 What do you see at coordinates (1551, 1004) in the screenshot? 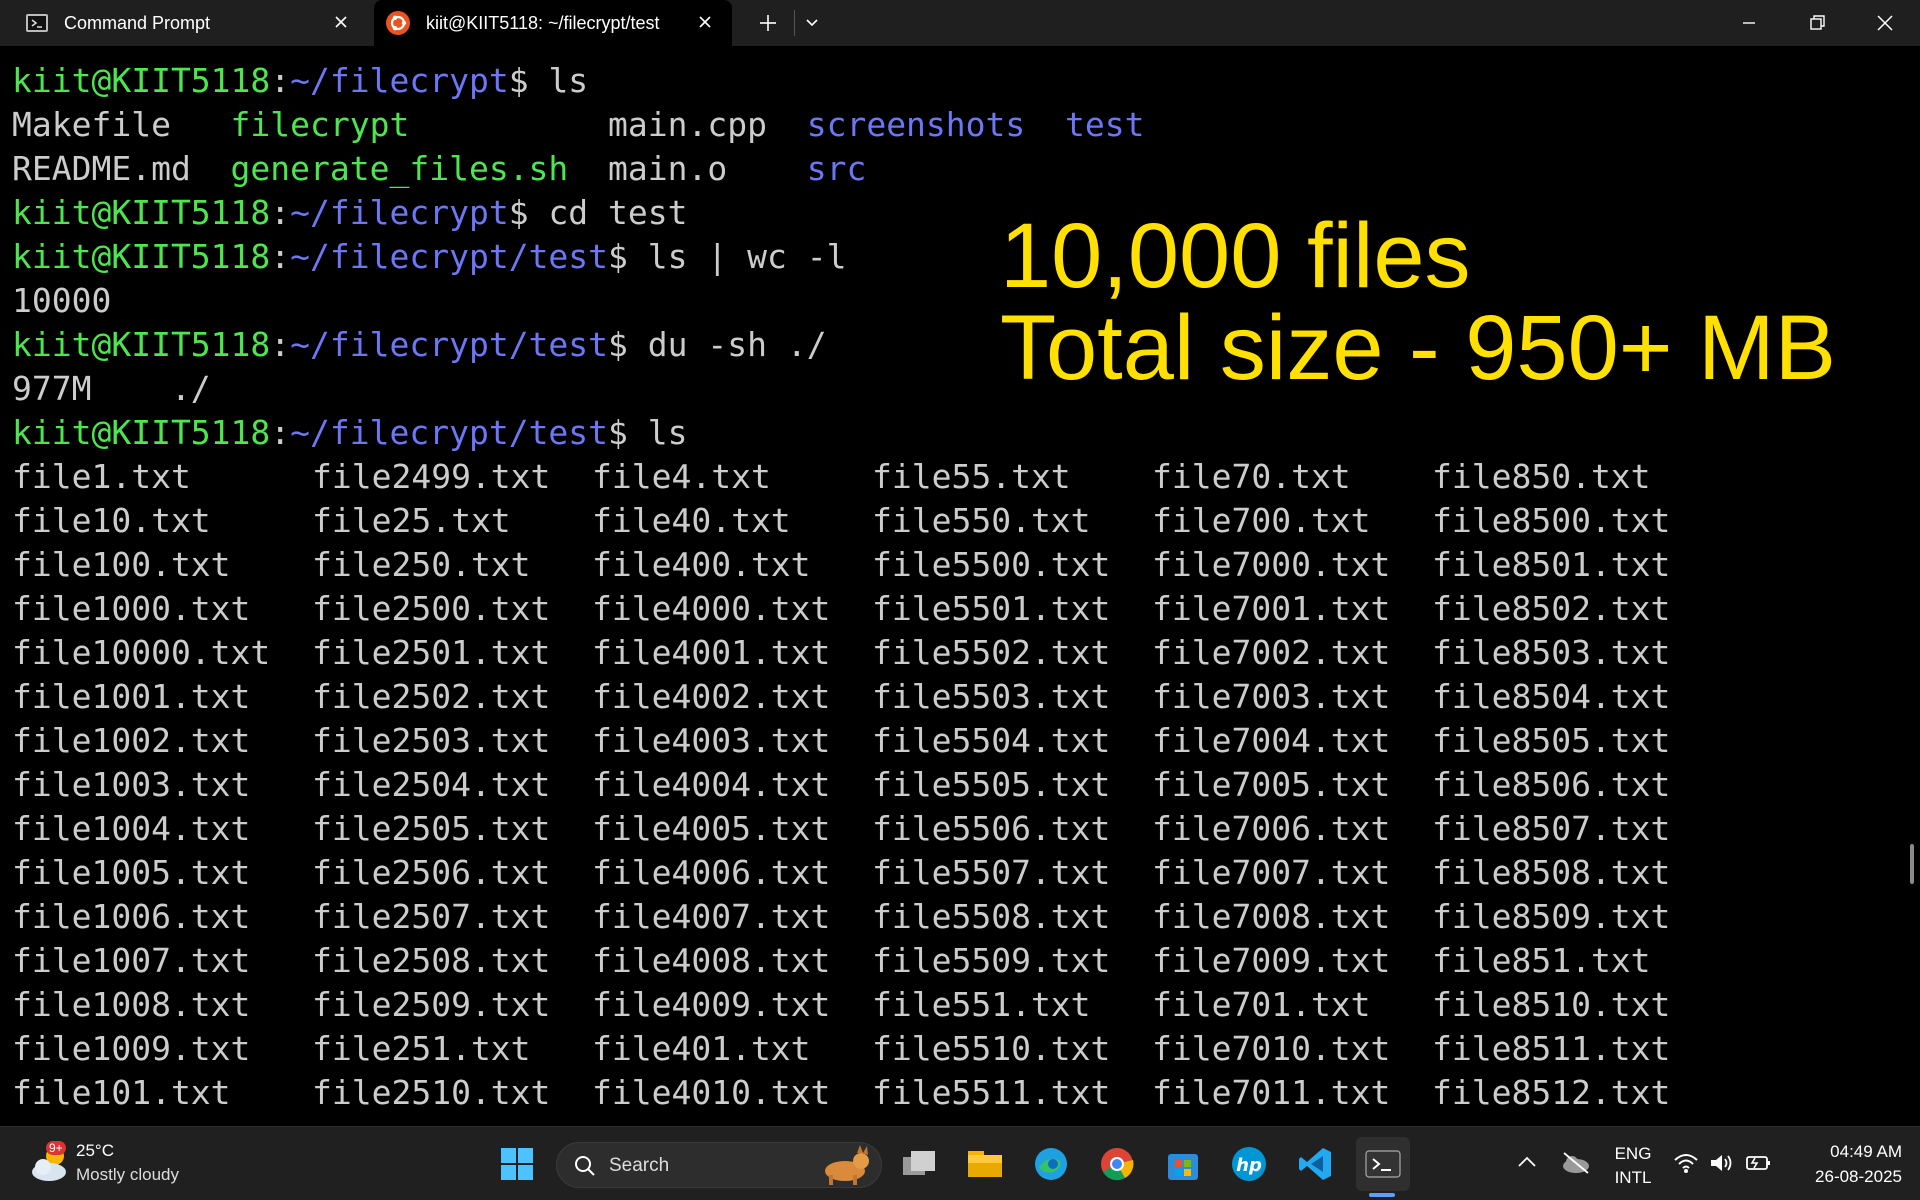
I see `file-entry: file8510.txt` at bounding box center [1551, 1004].